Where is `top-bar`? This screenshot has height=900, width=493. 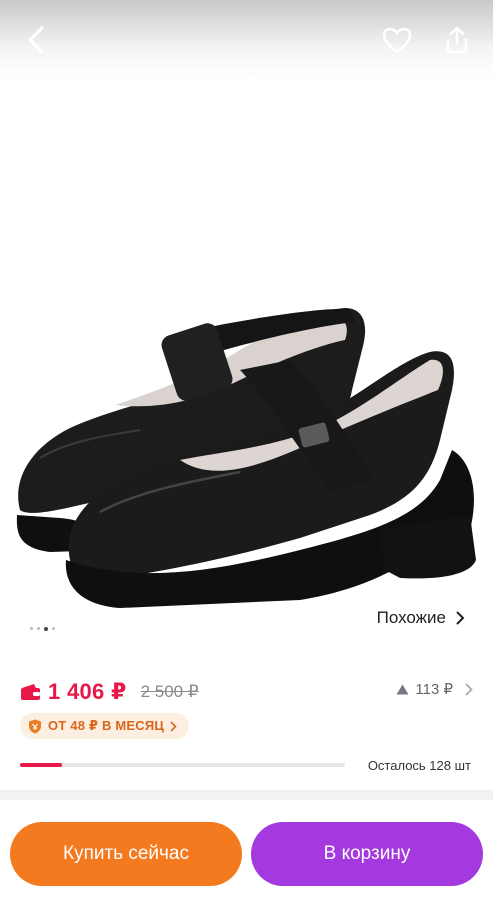 top-bar is located at coordinates (246, 40).